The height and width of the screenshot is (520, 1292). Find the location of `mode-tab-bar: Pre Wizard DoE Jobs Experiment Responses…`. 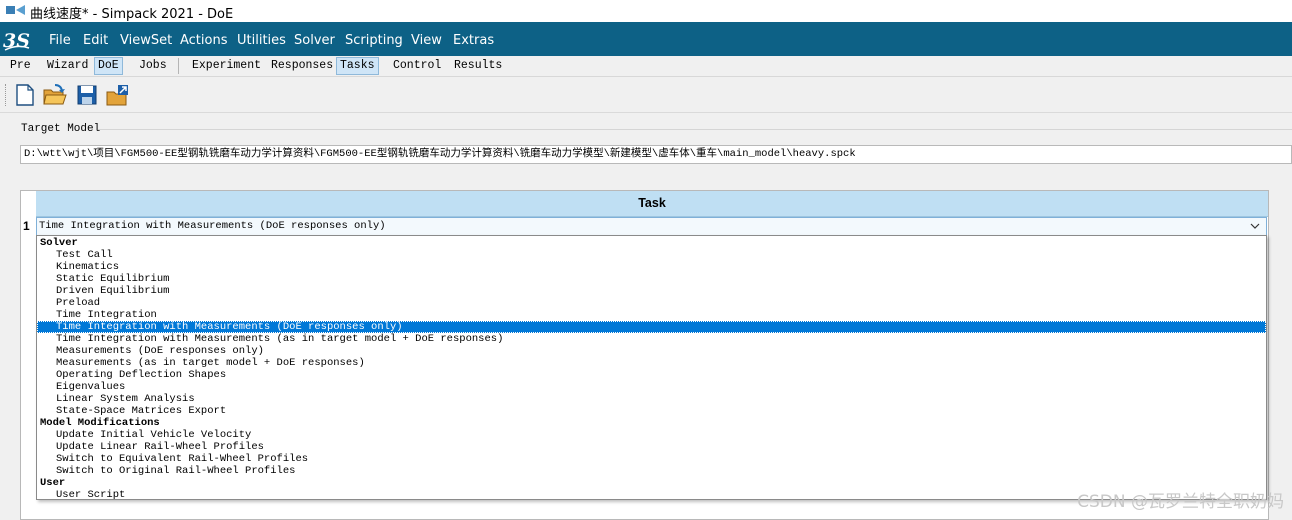

mode-tab-bar: Pre Wizard DoE Jobs Experiment Responses… is located at coordinates (646, 66).